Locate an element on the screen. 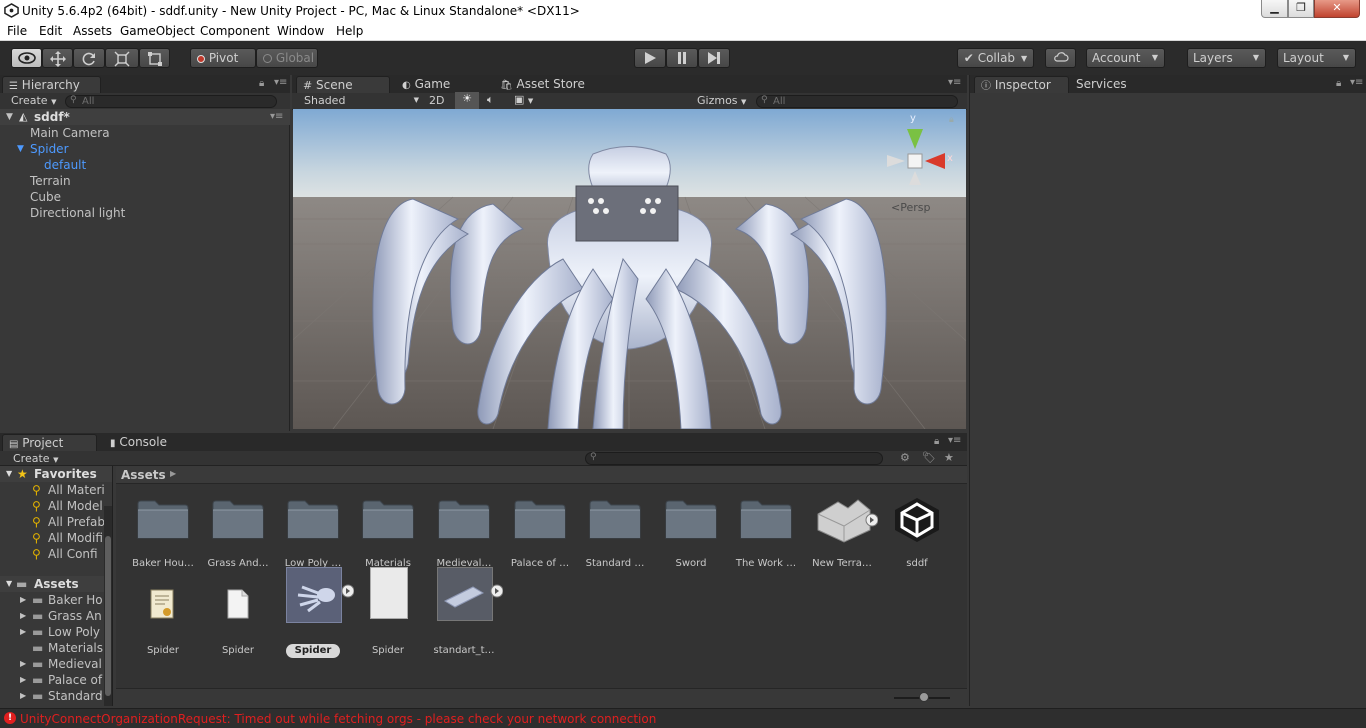 The width and height of the screenshot is (1366, 728). scene-tab-label: Scene is located at coordinates (334, 85).